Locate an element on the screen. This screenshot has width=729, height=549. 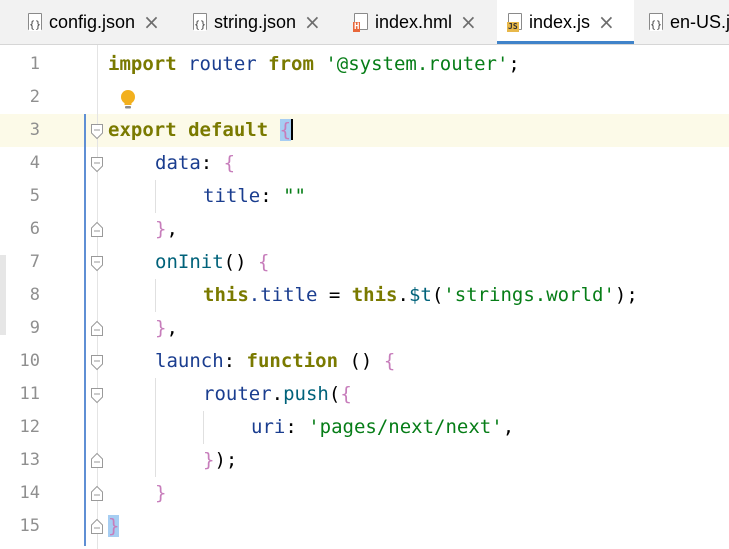
vcs-change-marker is located at coordinates (85, 330).